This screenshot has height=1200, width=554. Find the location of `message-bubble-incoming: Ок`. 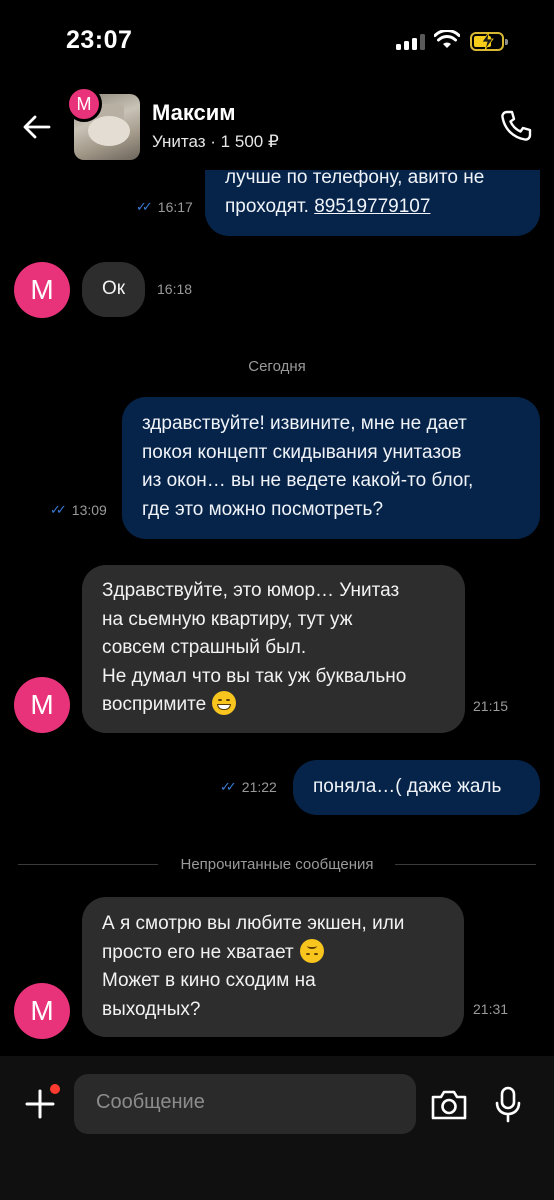

message-bubble-incoming: Ок is located at coordinates (114, 289).